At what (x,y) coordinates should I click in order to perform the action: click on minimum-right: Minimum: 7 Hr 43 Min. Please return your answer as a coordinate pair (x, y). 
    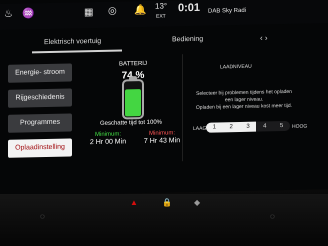
    Looking at the image, I should click on (162, 137).